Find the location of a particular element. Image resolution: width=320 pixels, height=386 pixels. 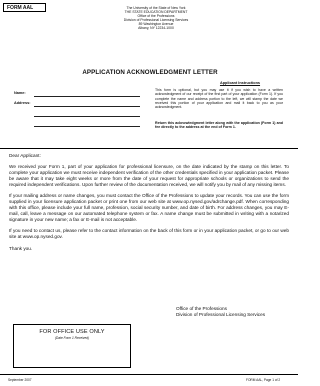

agency-line-6: Albany, NY 12234-1000 is located at coordinates (156, 28).